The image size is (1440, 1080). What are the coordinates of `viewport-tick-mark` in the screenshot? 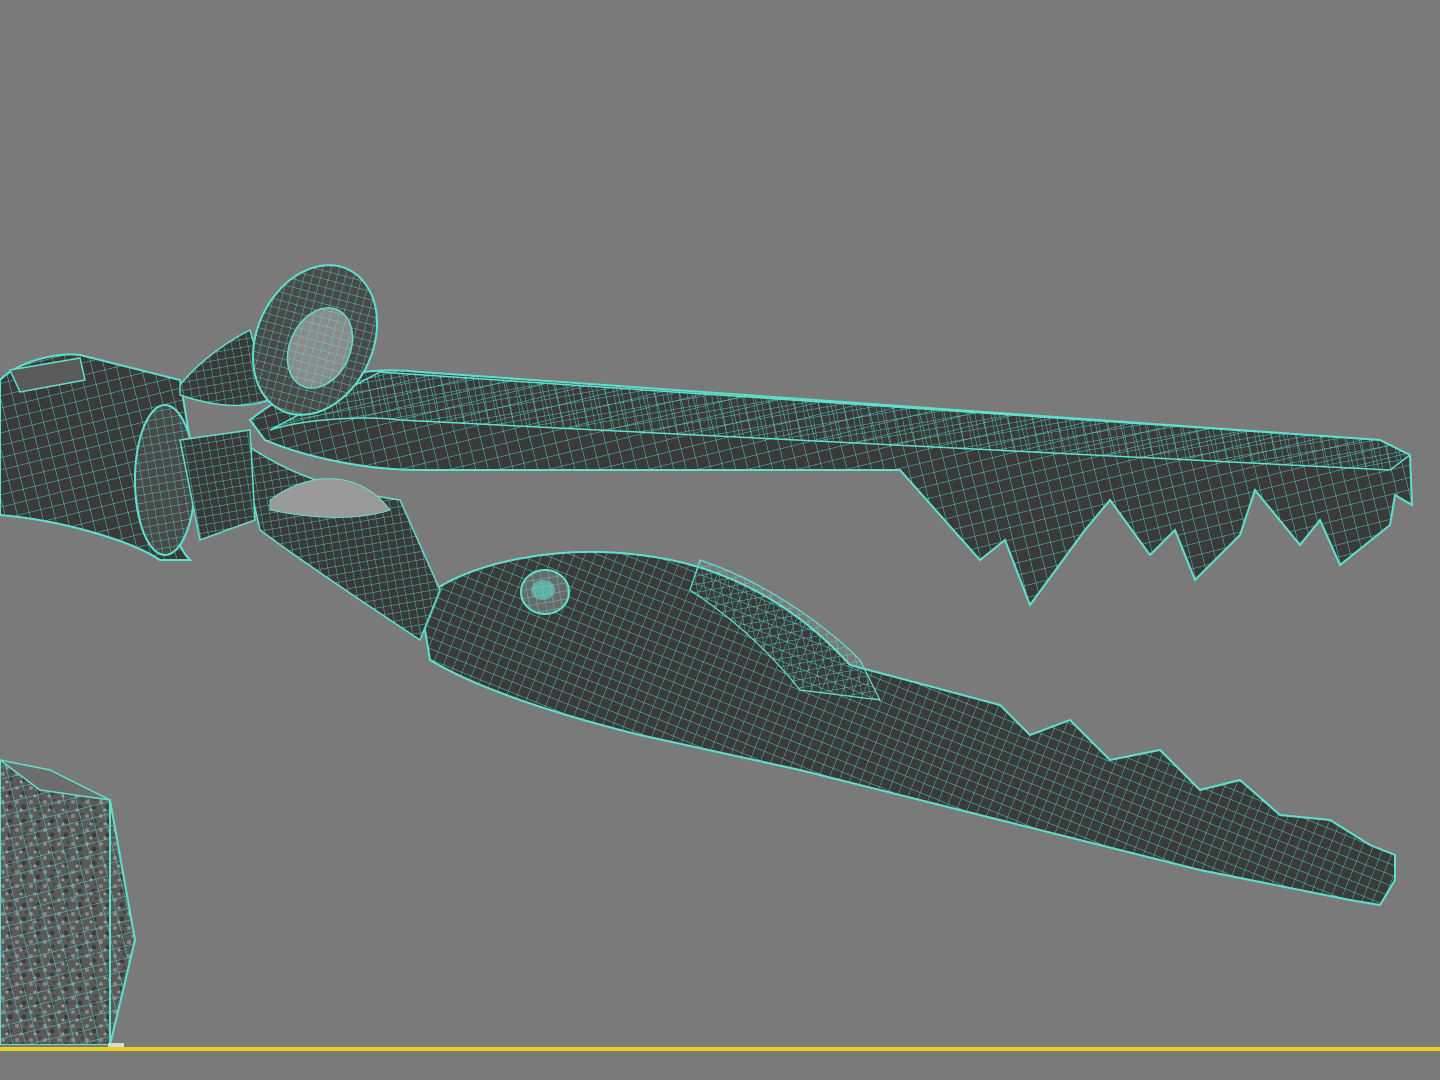 It's located at (116, 1045).